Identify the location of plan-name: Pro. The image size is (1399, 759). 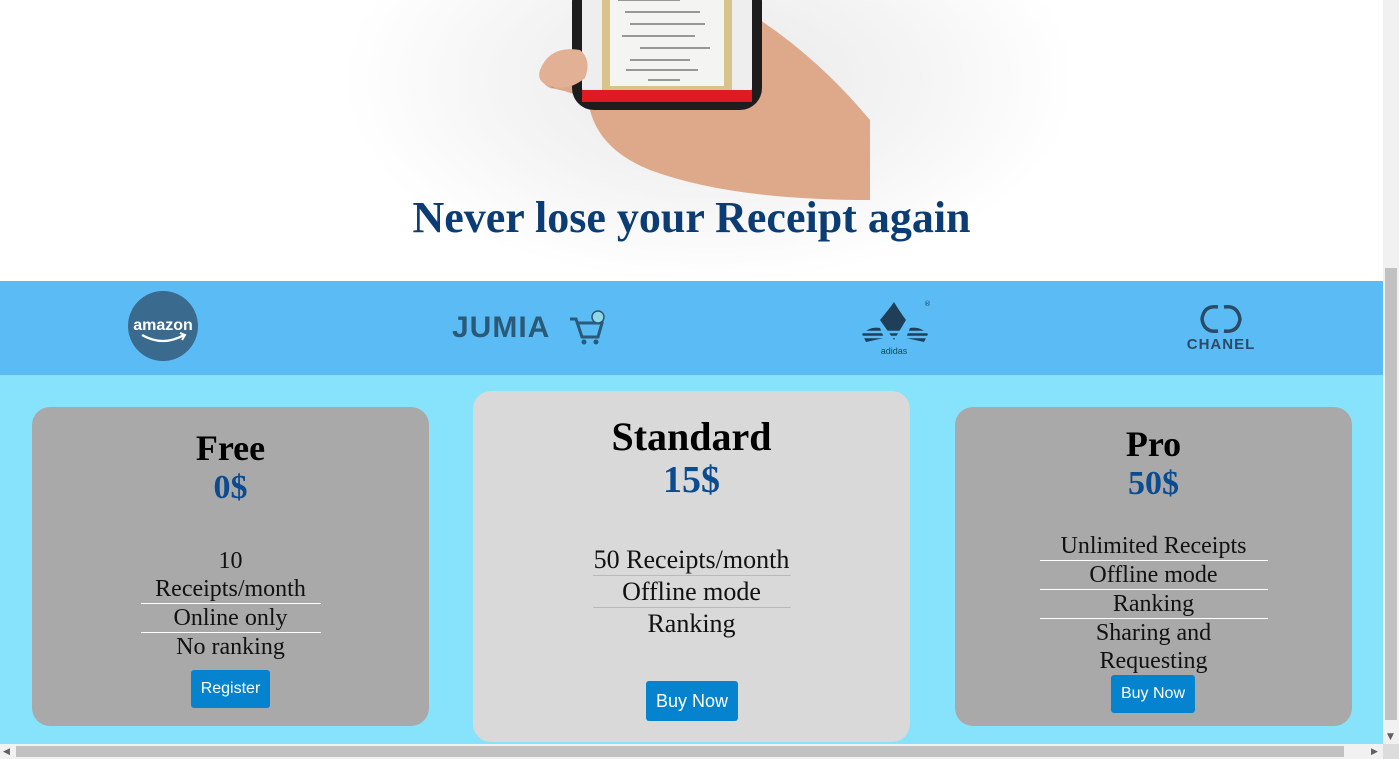
(1153, 444).